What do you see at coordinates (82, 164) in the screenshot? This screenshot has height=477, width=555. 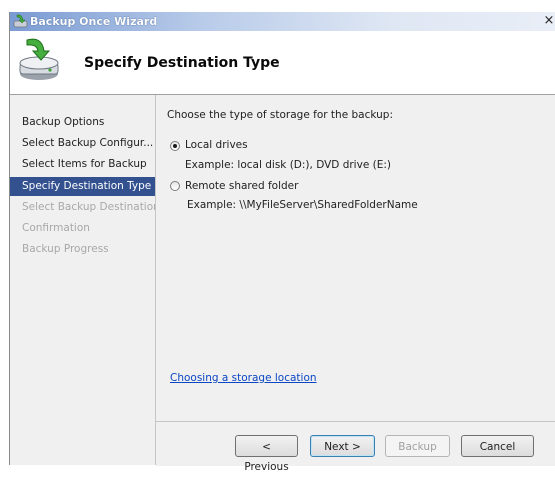 I see `step-select-items-for-backup: Select Items for Backup` at bounding box center [82, 164].